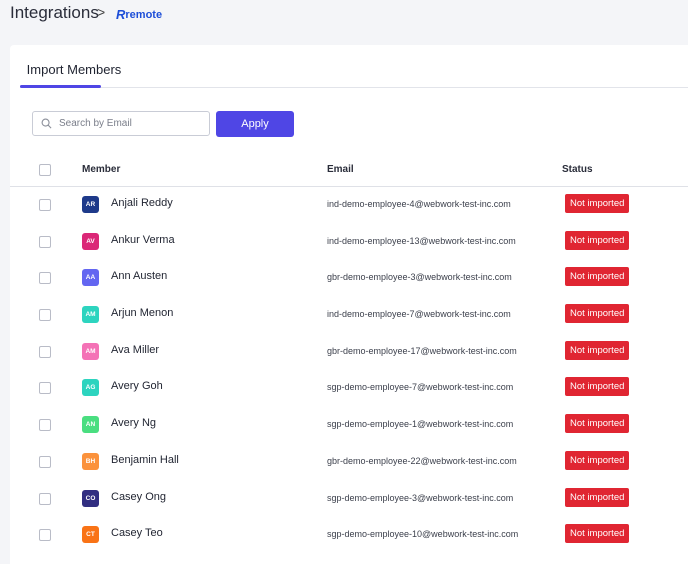 The height and width of the screenshot is (564, 688). Describe the element at coordinates (142, 203) in the screenshot. I see `member-name: Anjali Reddy` at that location.